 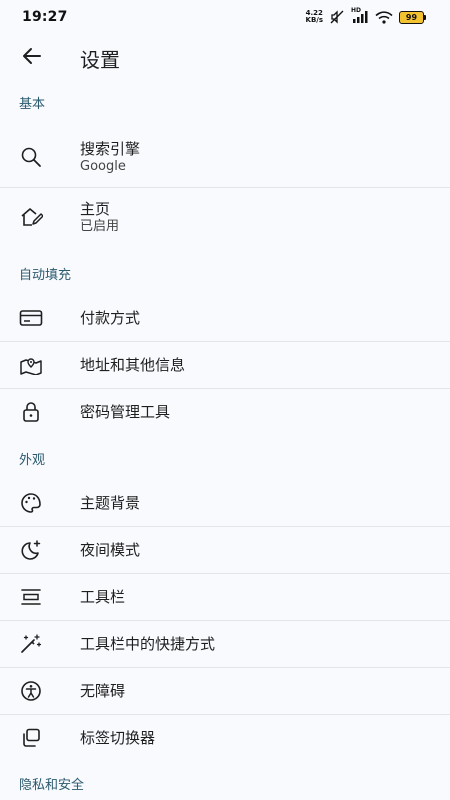 I want to click on magic-wand-icon, so click(x=31, y=644).